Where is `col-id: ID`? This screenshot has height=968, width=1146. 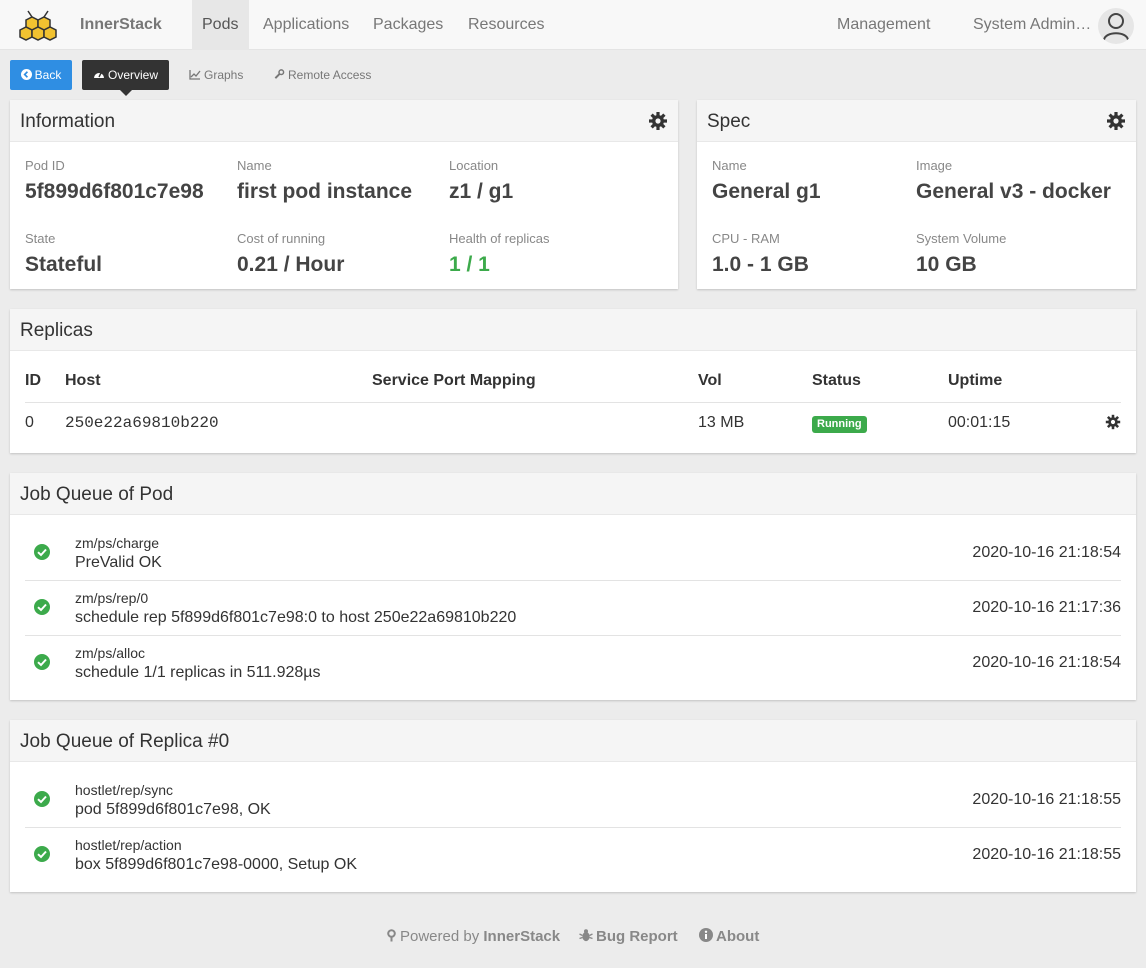 col-id: ID is located at coordinates (33, 380).